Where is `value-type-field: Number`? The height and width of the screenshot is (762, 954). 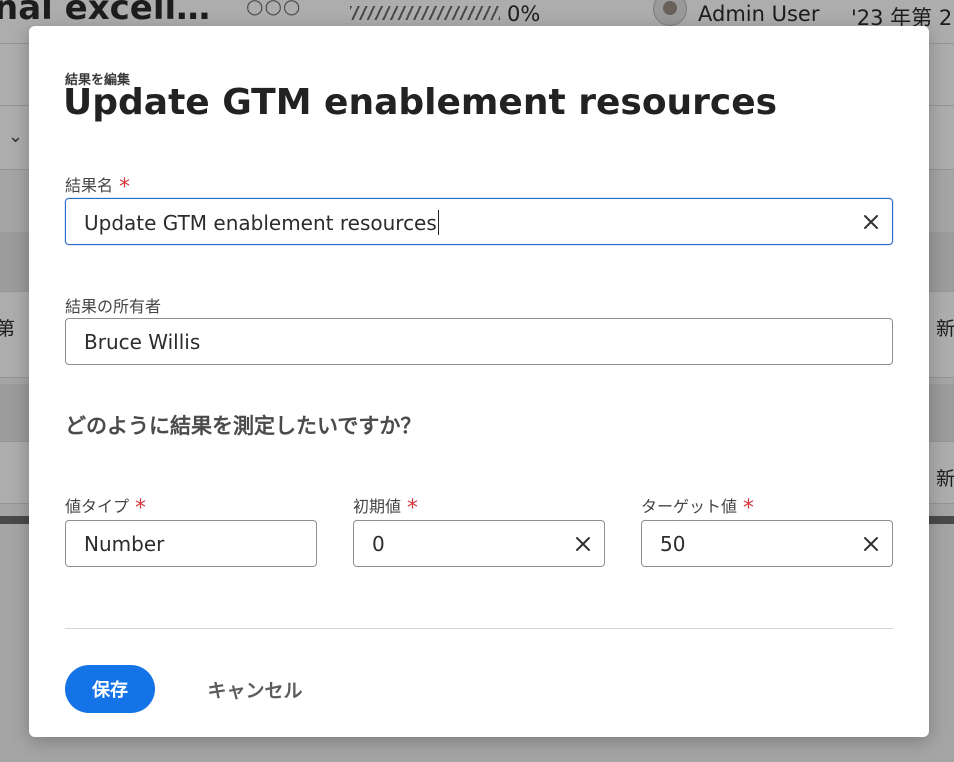 value-type-field: Number is located at coordinates (191, 543).